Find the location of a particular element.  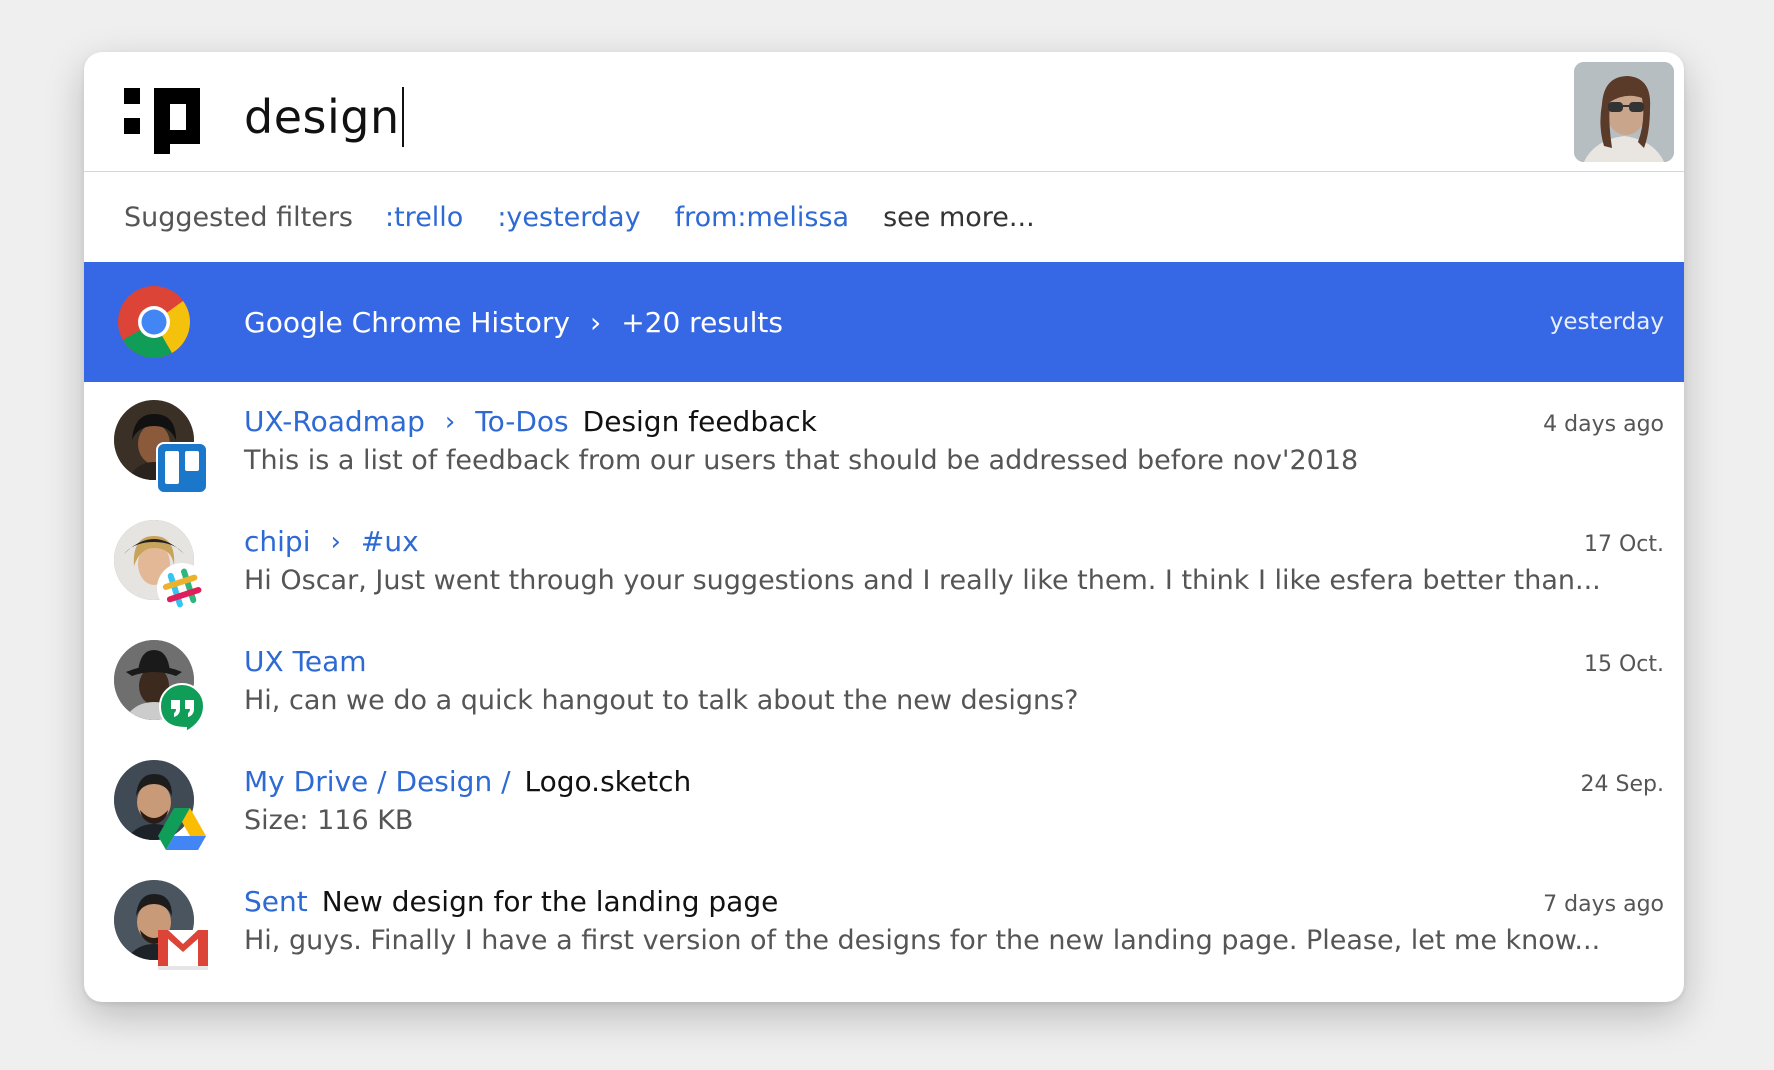

filter-yesterday: :yesterday is located at coordinates (568, 217).